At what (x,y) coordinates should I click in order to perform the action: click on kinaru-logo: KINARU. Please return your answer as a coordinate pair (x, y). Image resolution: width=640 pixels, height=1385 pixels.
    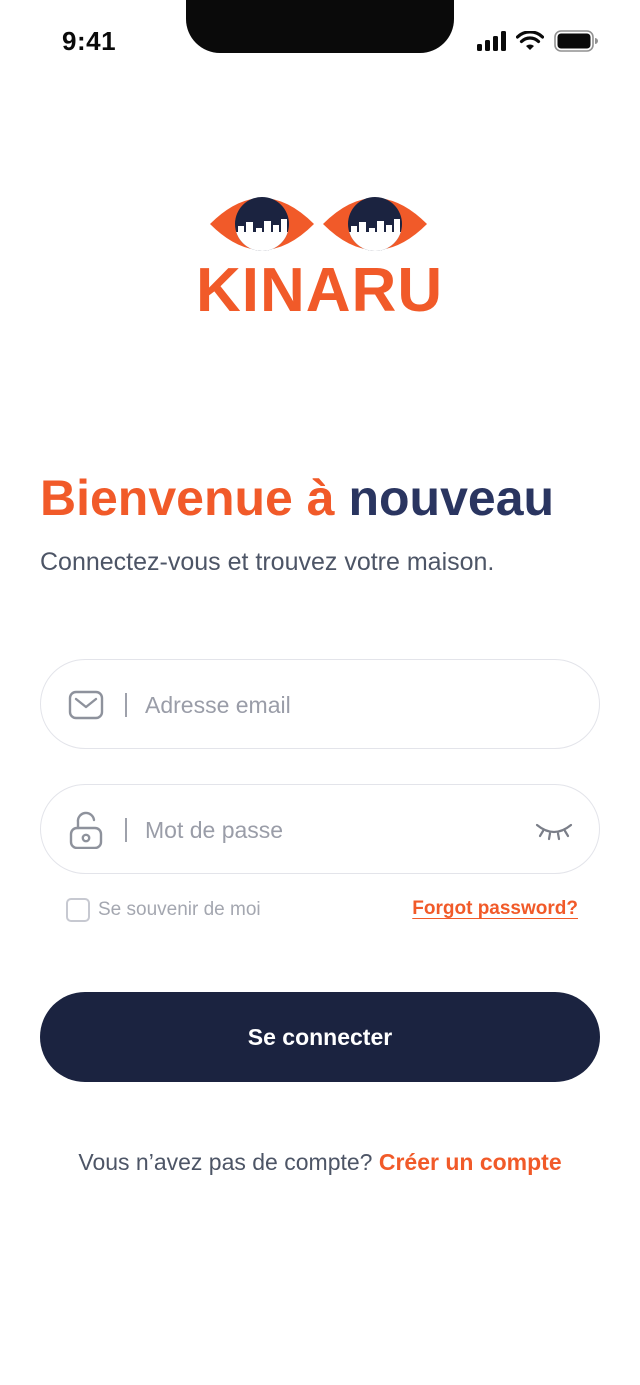
    Looking at the image, I should click on (320, 255).